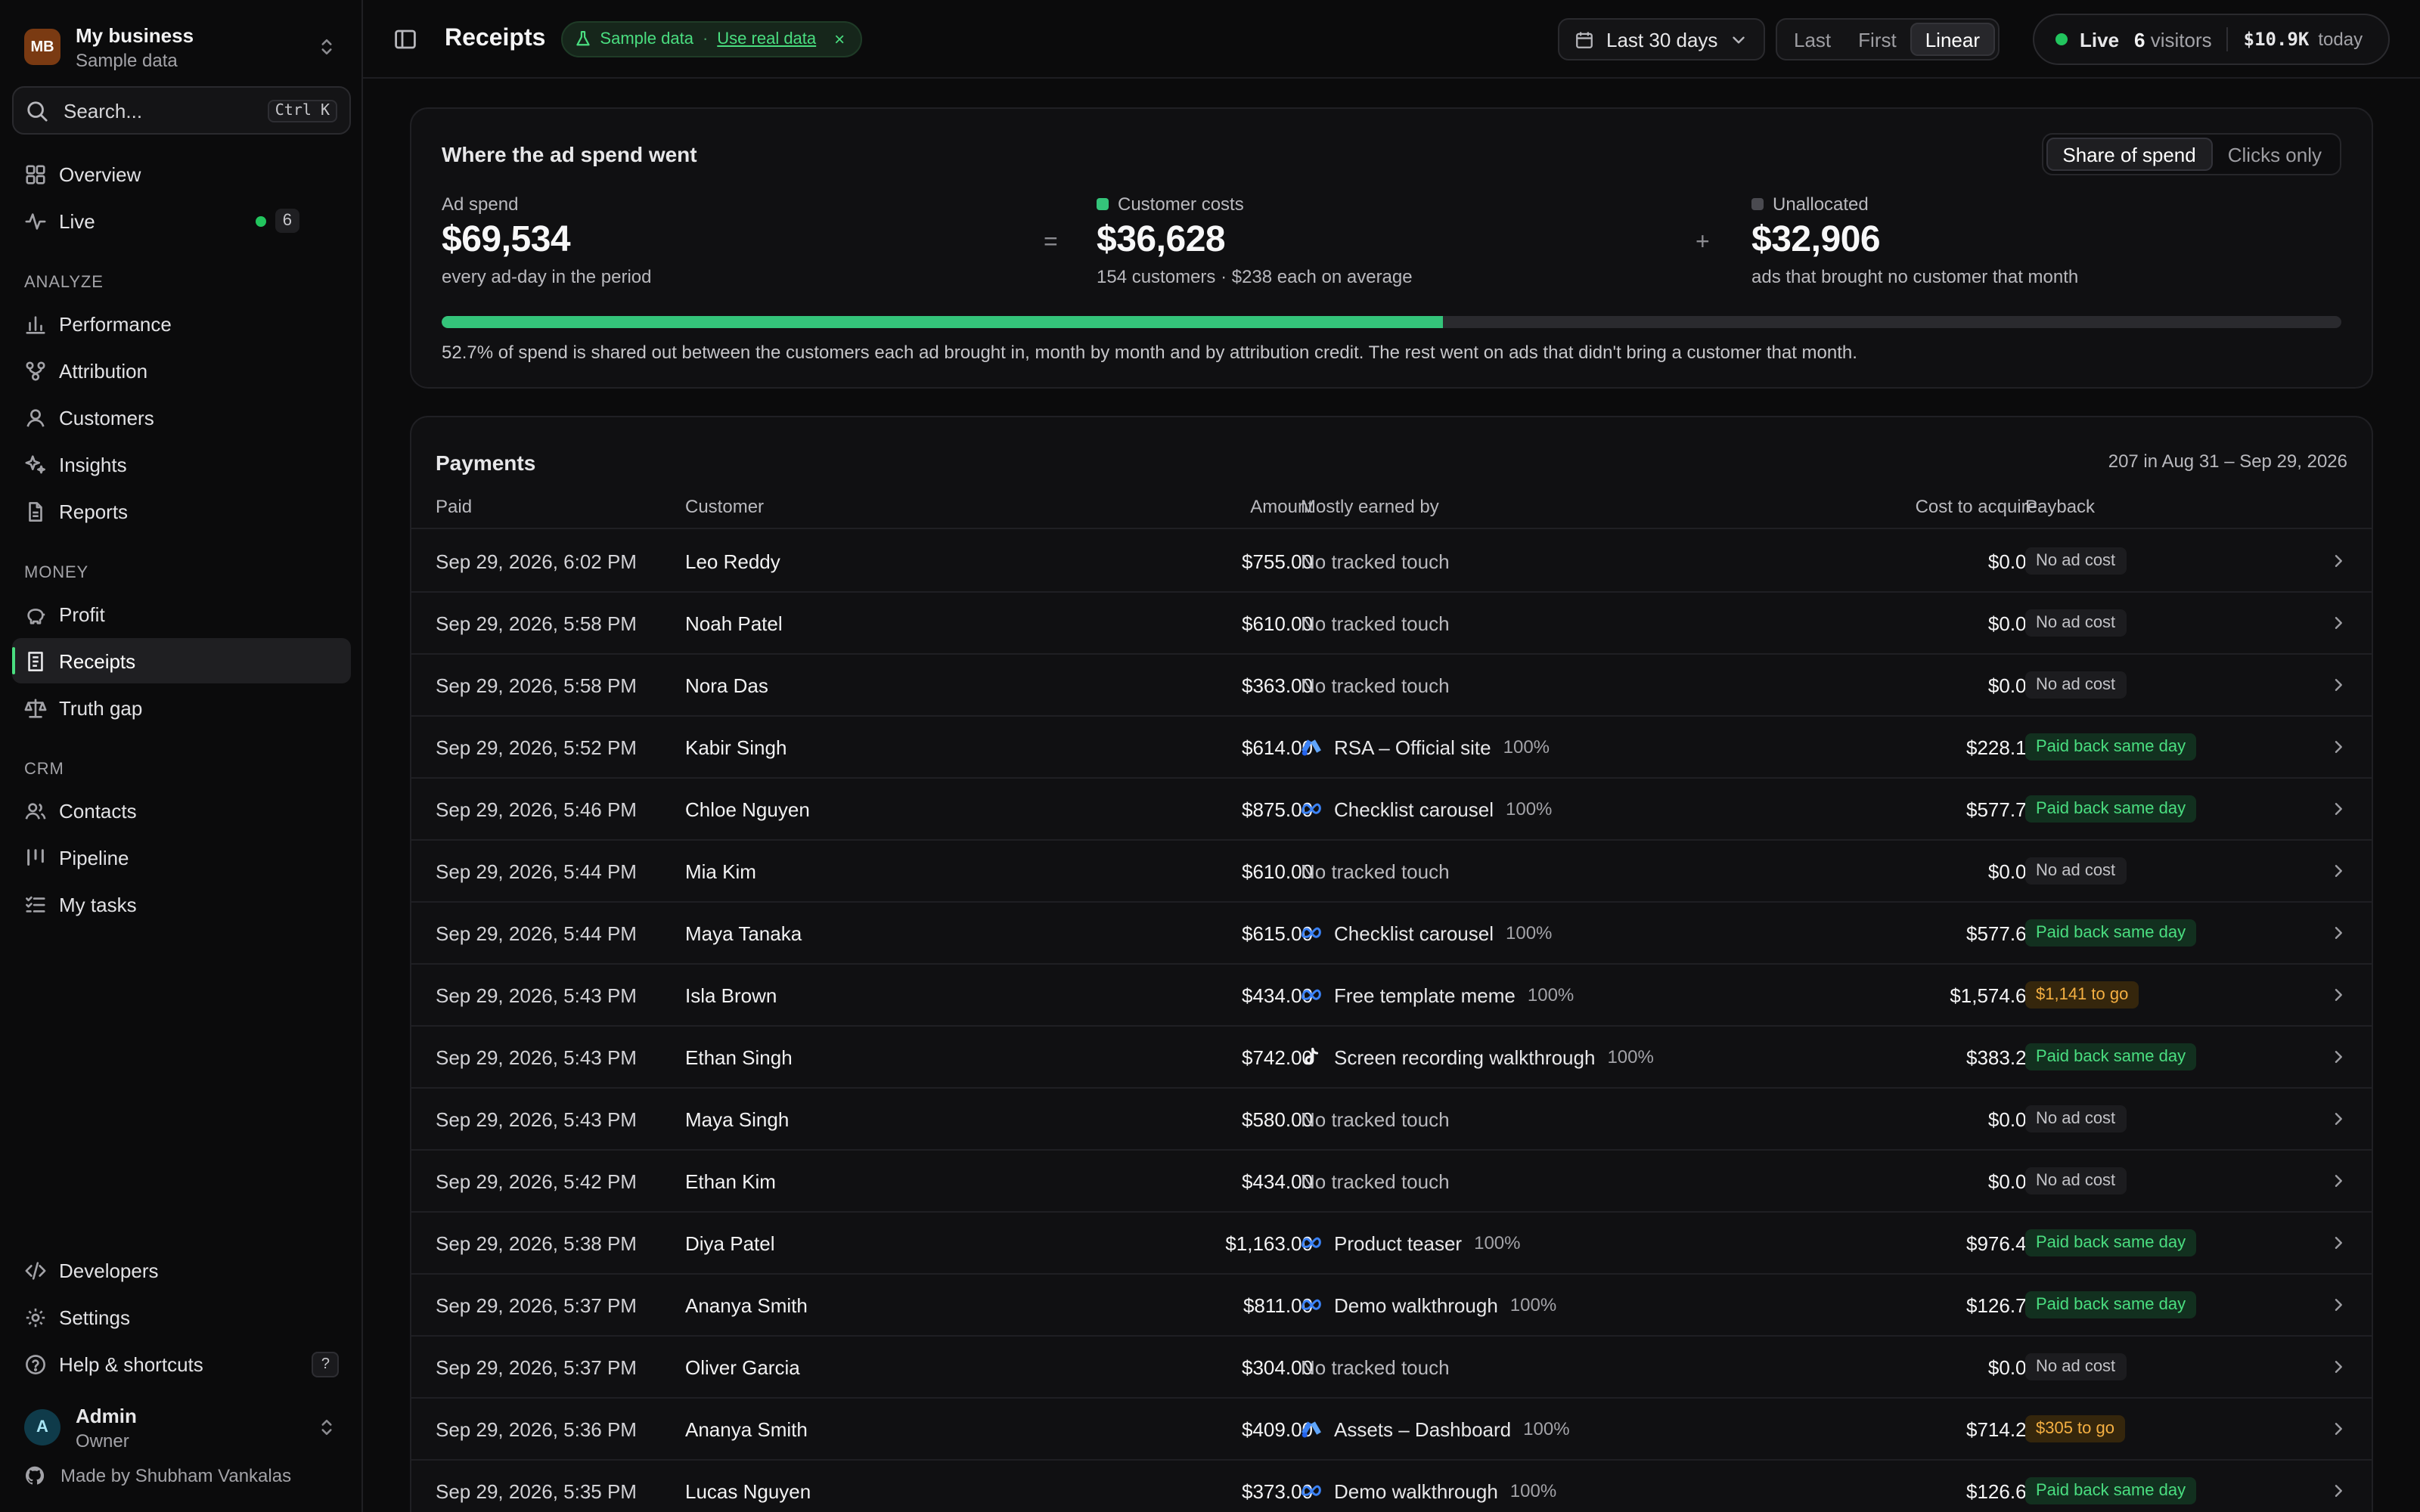  What do you see at coordinates (98, 905) in the screenshot?
I see `sidebar-item-label: My tasks` at bounding box center [98, 905].